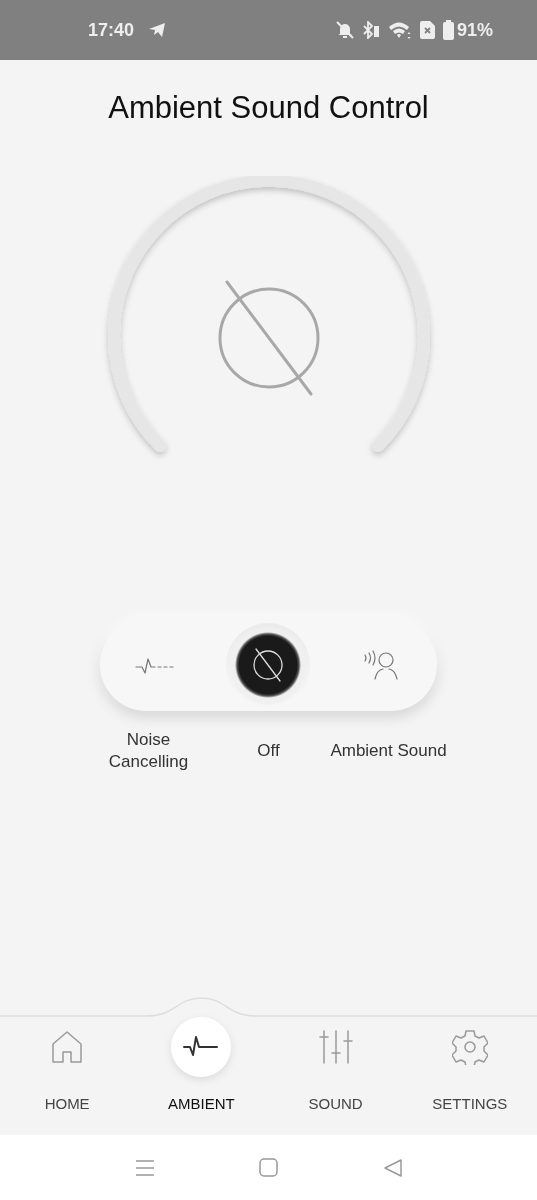 This screenshot has width=537, height=1200. I want to click on menu-icon, so click(144, 1167).